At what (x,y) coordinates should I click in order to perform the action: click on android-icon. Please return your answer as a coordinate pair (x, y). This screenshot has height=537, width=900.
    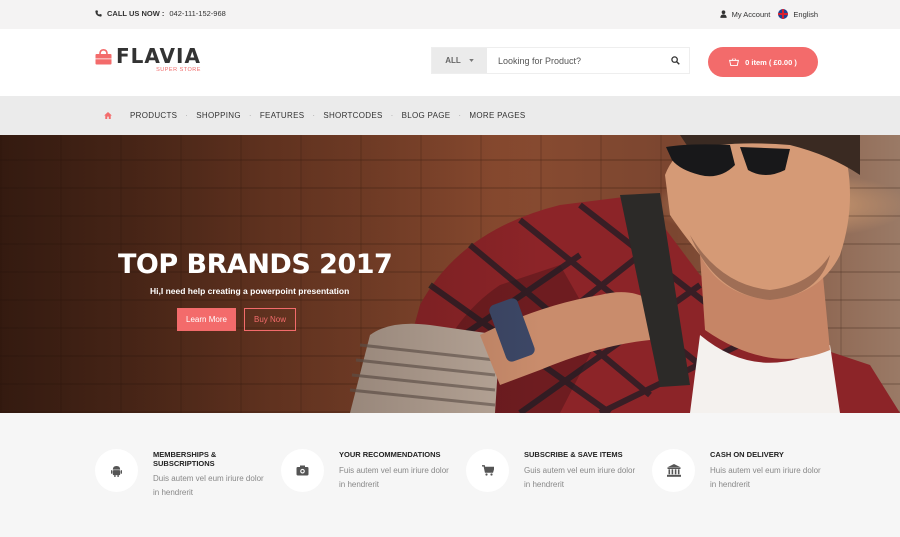
    Looking at the image, I should click on (116, 471).